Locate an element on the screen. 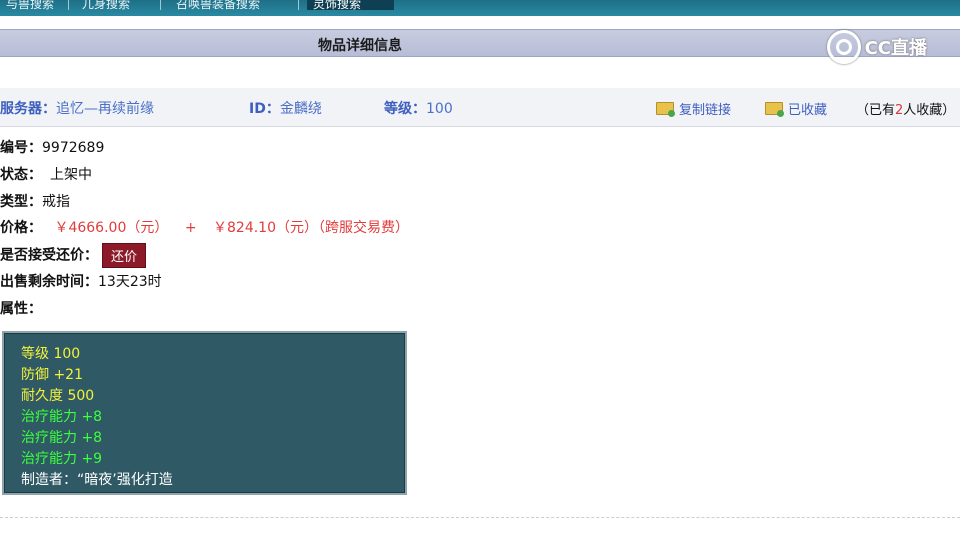 The height and width of the screenshot is (540, 960). attribute-line-healing-3: 治疗能力 +9 is located at coordinates (62, 459).